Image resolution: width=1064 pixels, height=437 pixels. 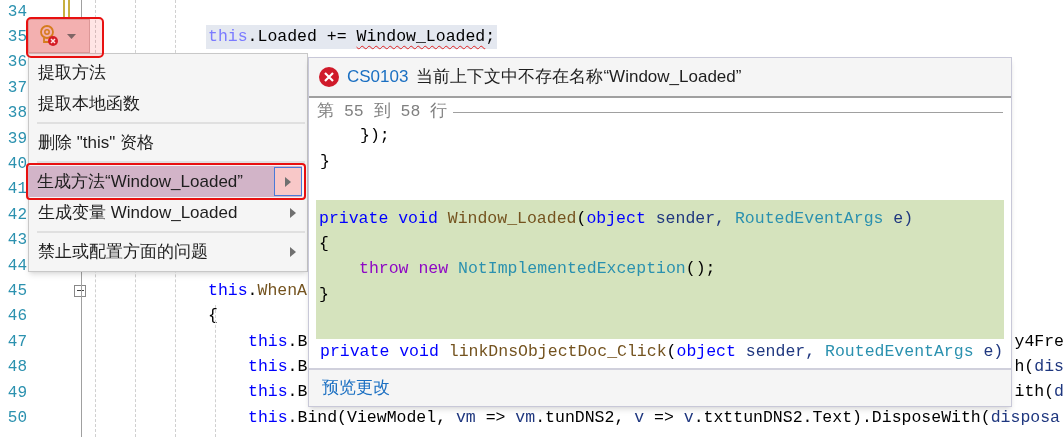 What do you see at coordinates (17, 164) in the screenshot?
I see `line-number: 40` at bounding box center [17, 164].